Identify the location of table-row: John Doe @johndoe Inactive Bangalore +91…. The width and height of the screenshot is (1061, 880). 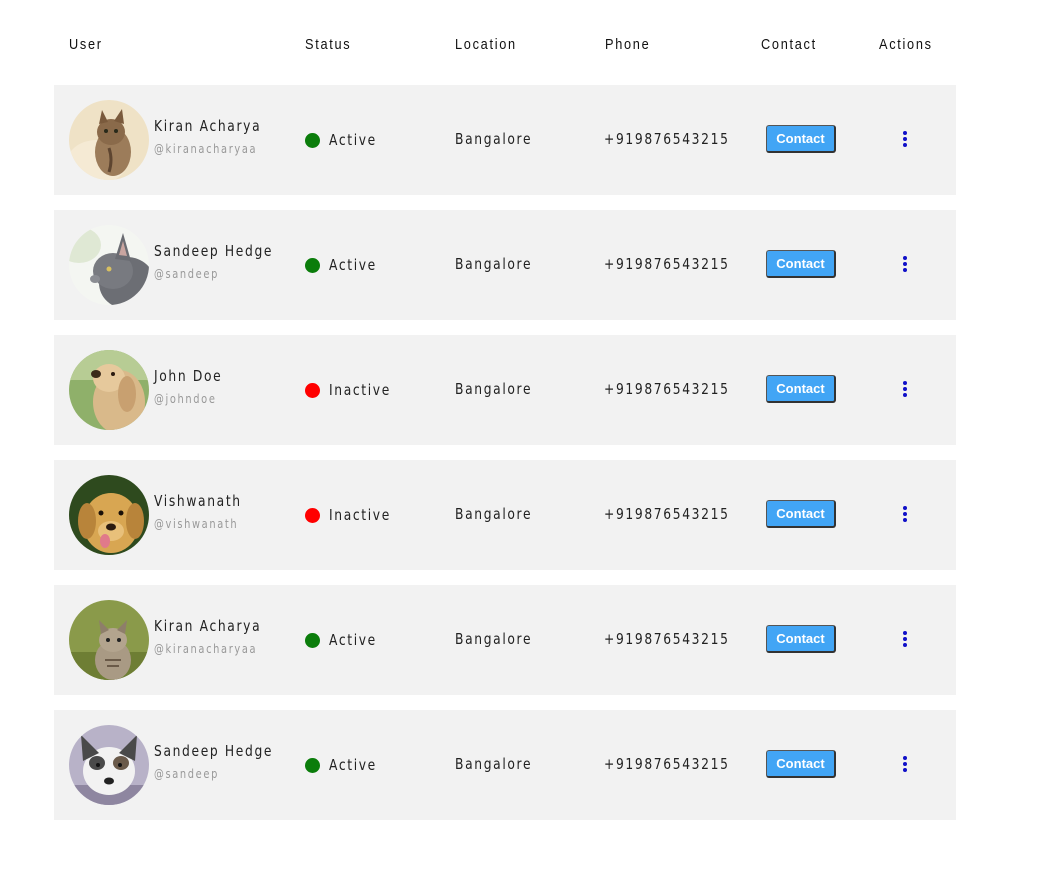
(505, 390).